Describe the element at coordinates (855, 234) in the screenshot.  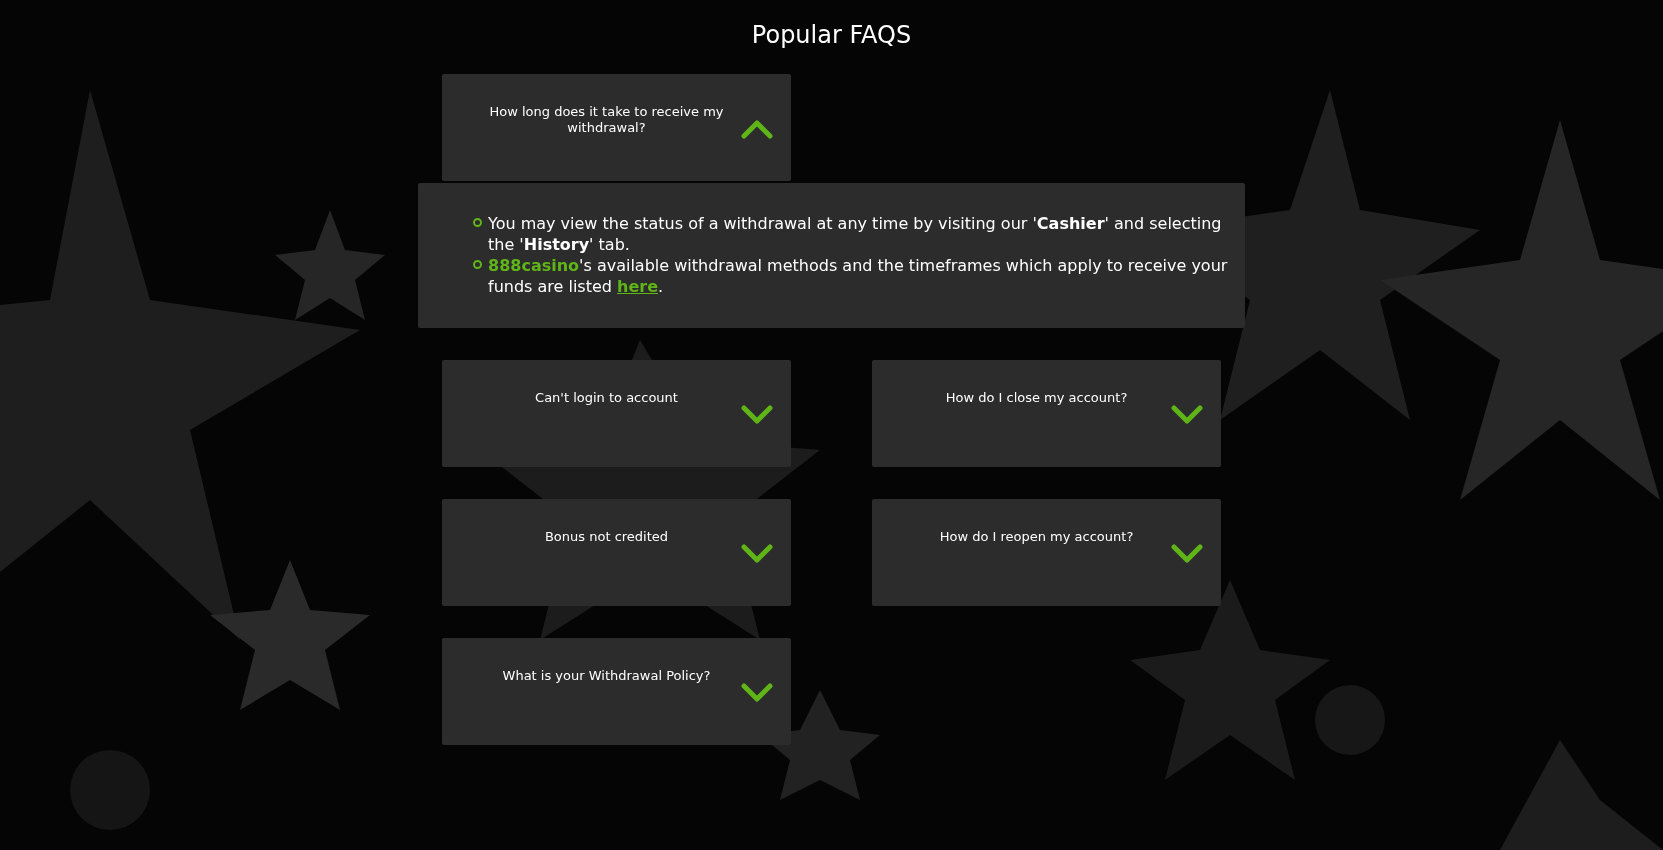
I see `answer-text: You may view the status of a withdrawal at any time by visiting our 'Cashier' and selecting the 'History' tab.` at that location.